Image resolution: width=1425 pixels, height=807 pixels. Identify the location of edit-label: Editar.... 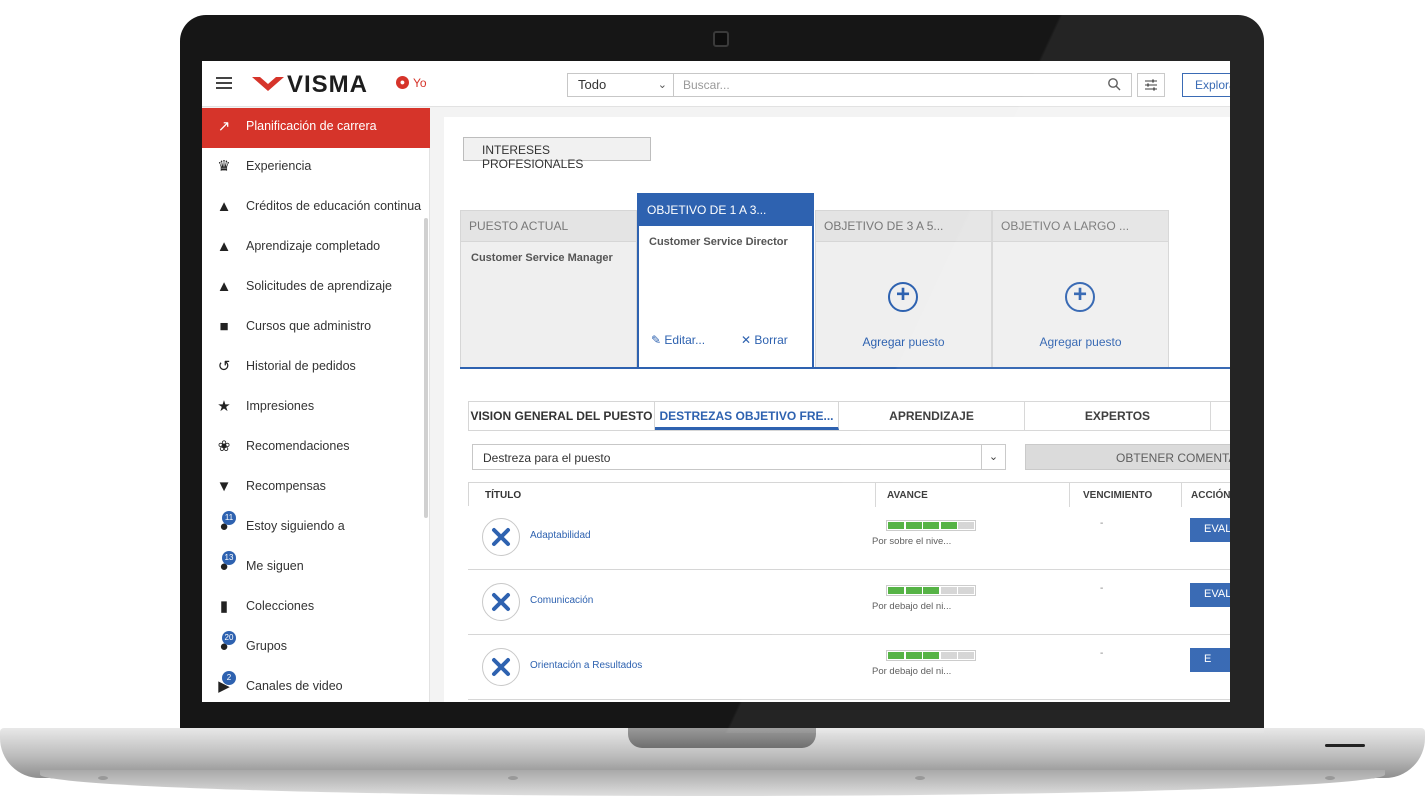
(685, 340).